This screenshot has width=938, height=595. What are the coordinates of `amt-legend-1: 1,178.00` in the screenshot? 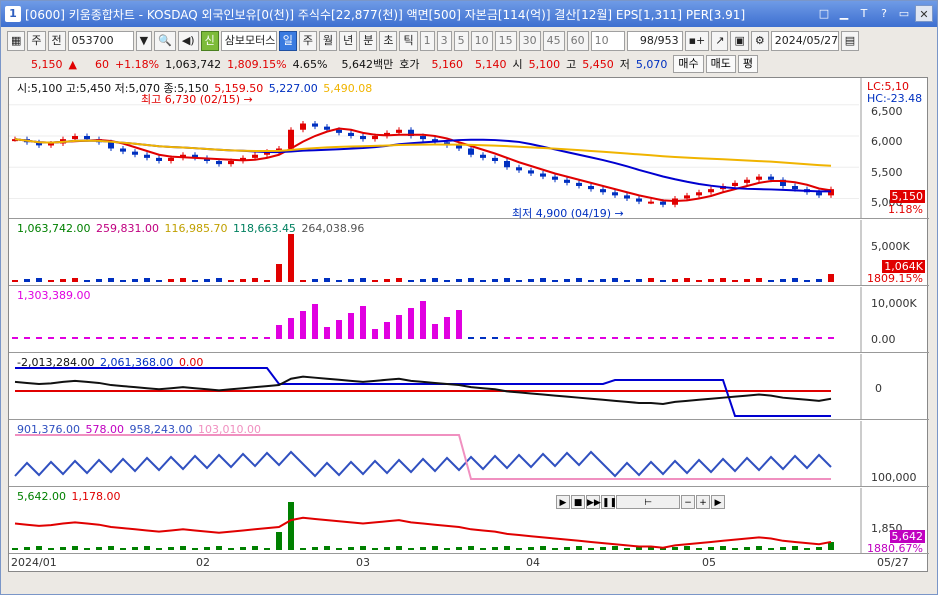 It's located at (96, 496).